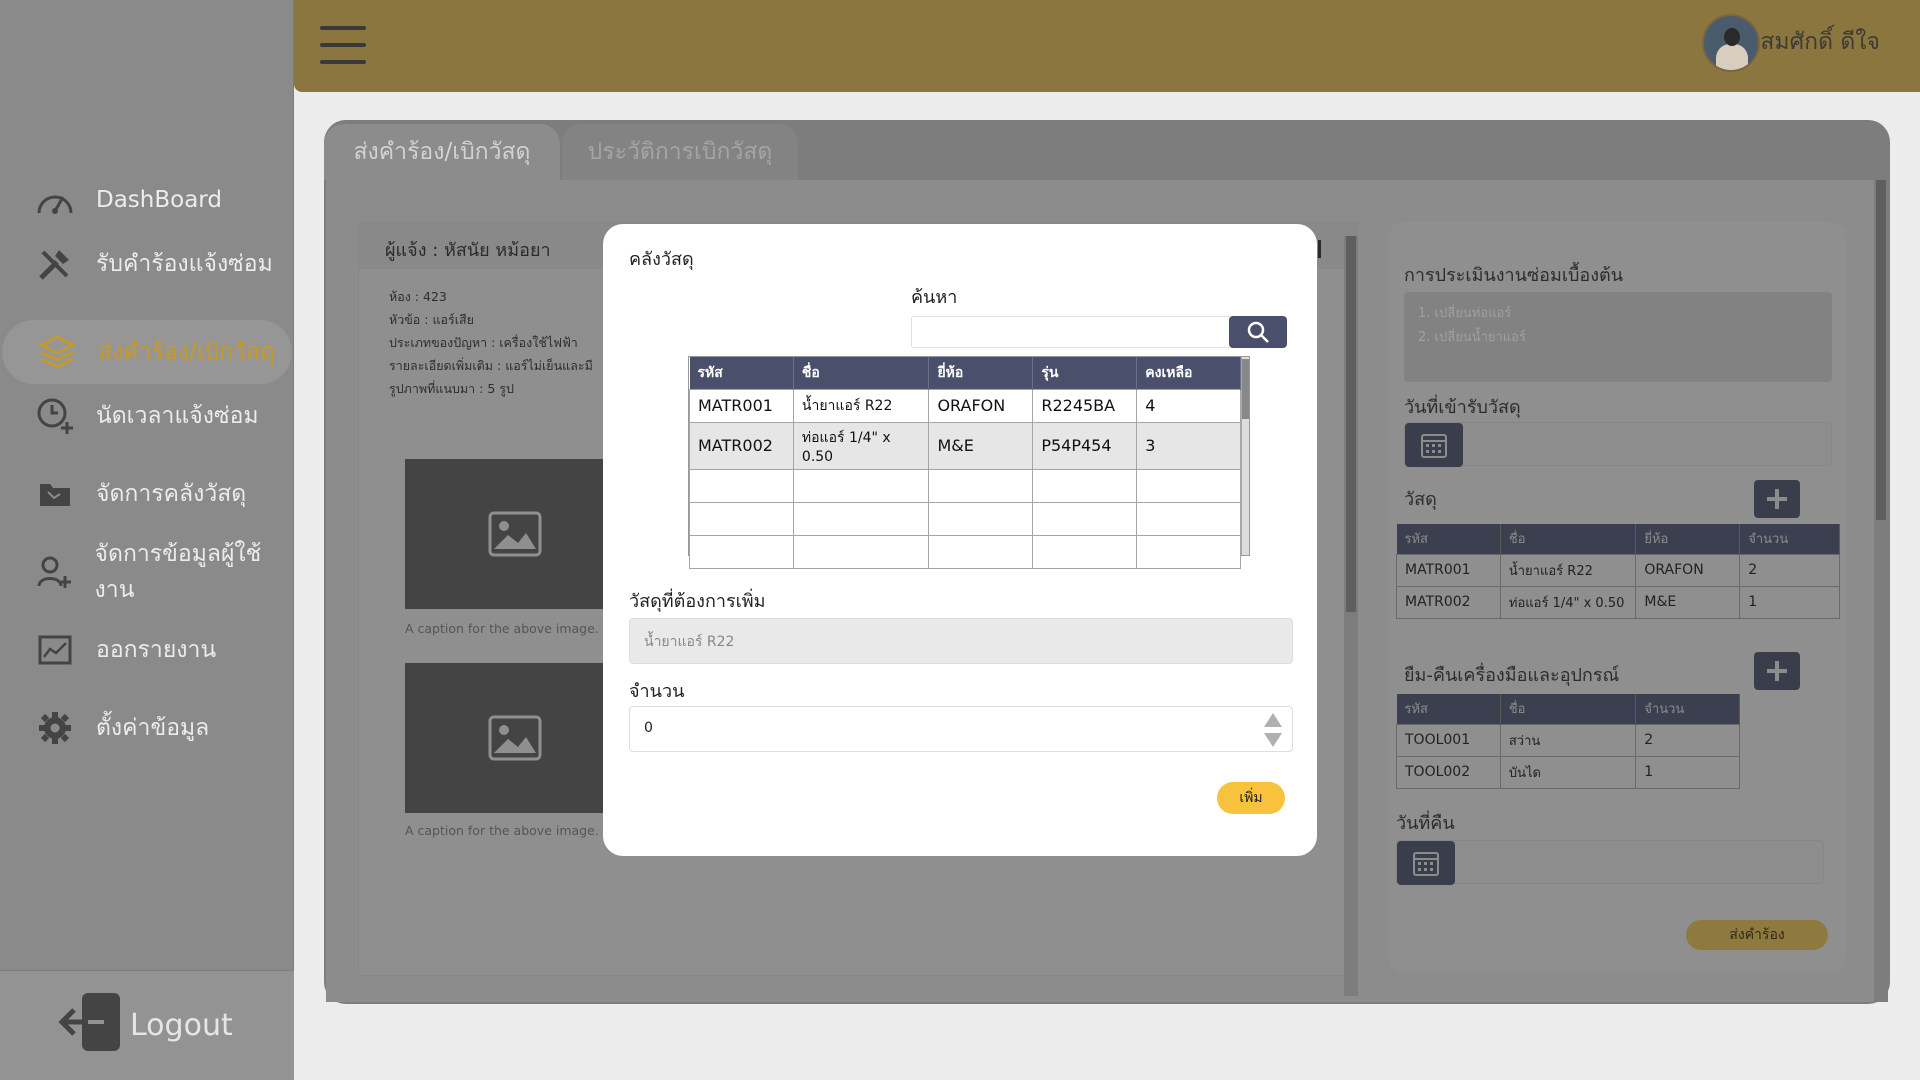  What do you see at coordinates (1448, 772) in the screenshot?
I see `table-cell: TOOL002` at bounding box center [1448, 772].